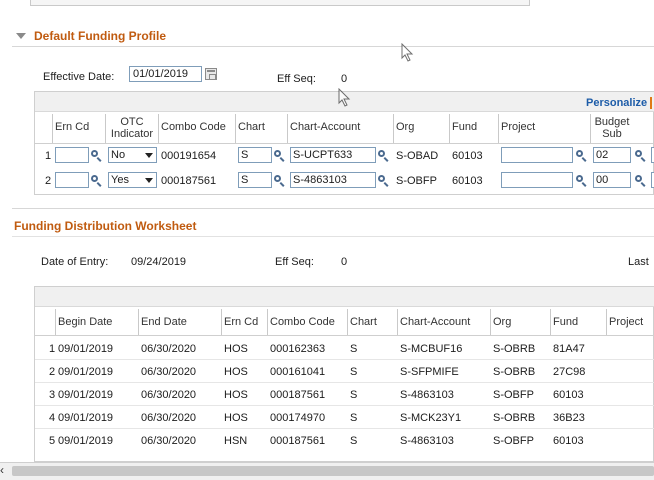 Image resolution: width=654 pixels, height=480 pixels. What do you see at coordinates (164, 322) in the screenshot?
I see `col-end-date: End Date` at bounding box center [164, 322].